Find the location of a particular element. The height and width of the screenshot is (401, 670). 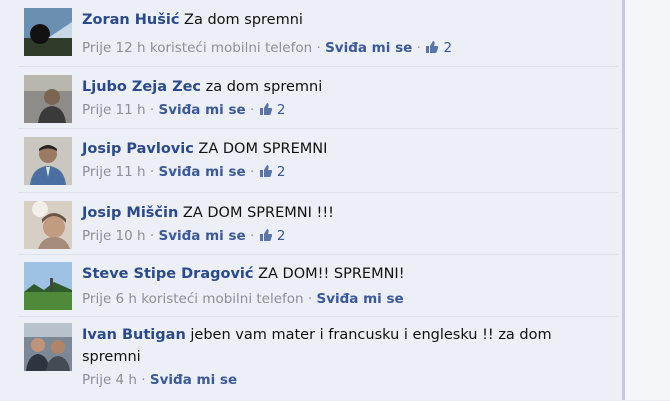

comment-body: Steve Stipe Dragović ZA DOM!! SPREMNI! is located at coordinates (346, 274).